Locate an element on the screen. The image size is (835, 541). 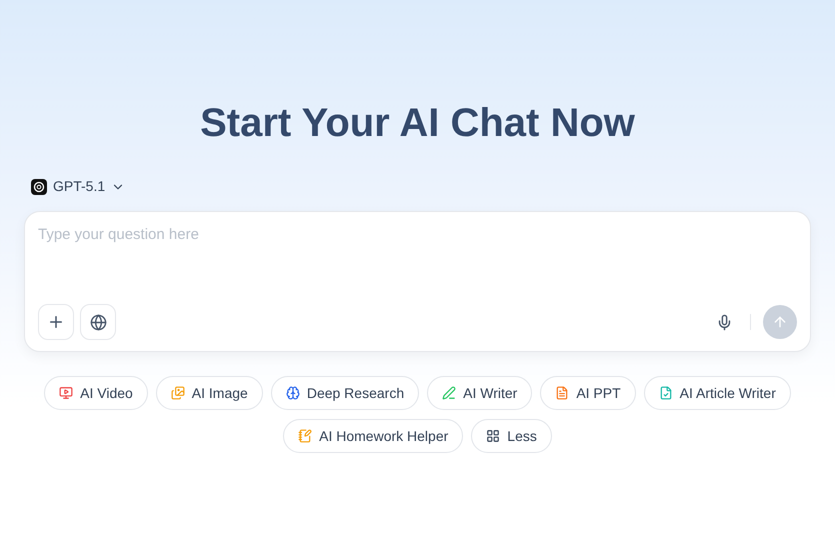
feature-chip: Less is located at coordinates (511, 436).